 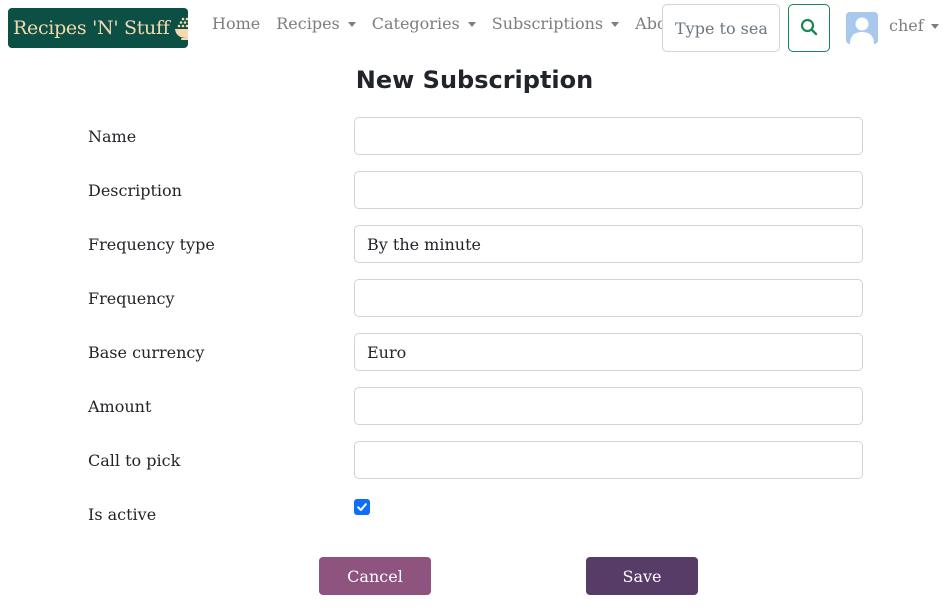 I want to click on nav-subscriptions-label: Subscriptions, so click(x=547, y=23).